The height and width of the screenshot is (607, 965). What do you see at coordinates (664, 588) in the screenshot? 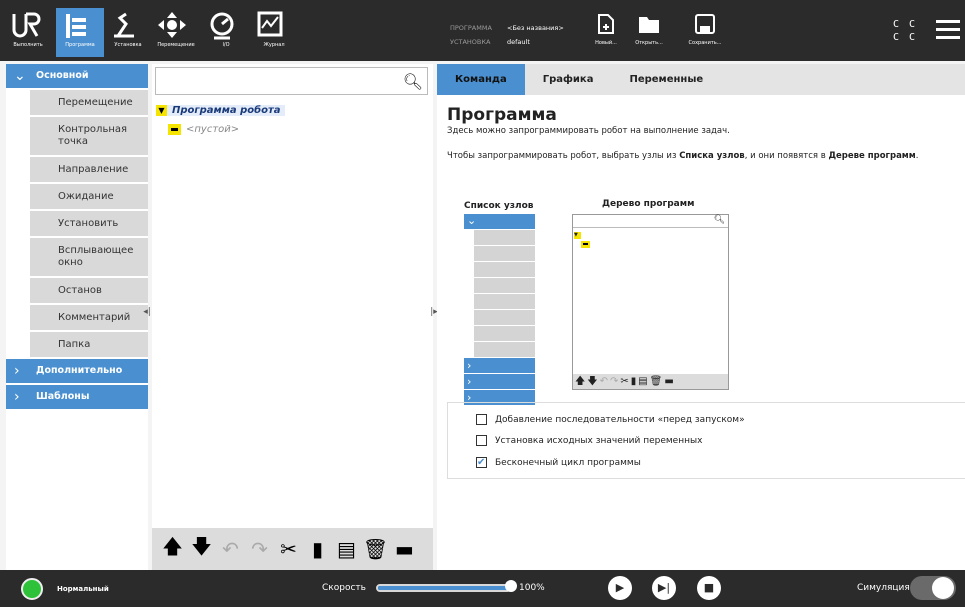
I see `step-button-icon: ▶|` at bounding box center [664, 588].